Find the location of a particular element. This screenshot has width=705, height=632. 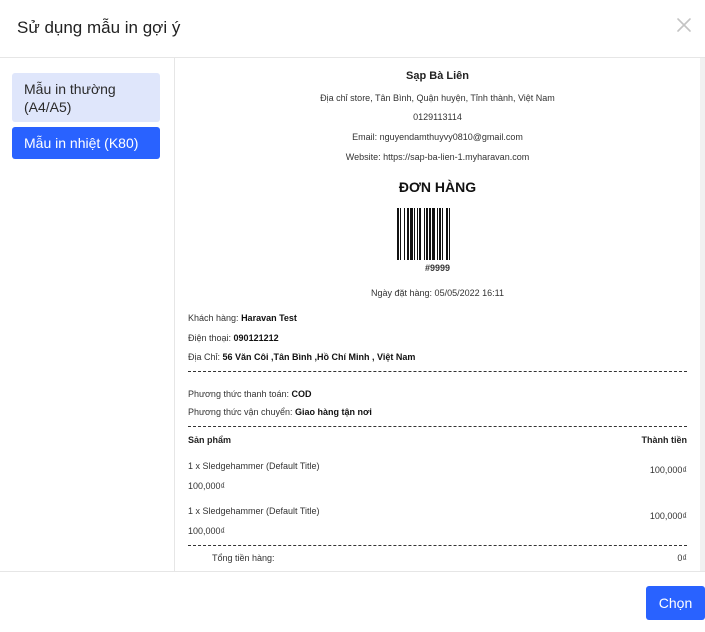

customer-value: Haravan Test is located at coordinates (269, 318).